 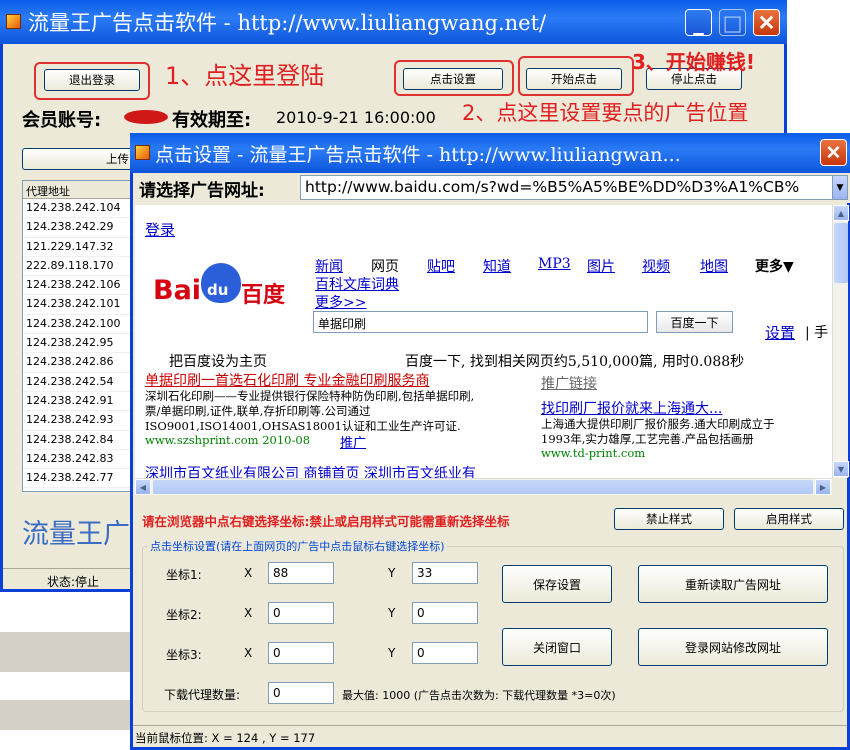 What do you see at coordinates (733, 584) in the screenshot?
I see `reload-url-button: 重新读取广告网址` at bounding box center [733, 584].